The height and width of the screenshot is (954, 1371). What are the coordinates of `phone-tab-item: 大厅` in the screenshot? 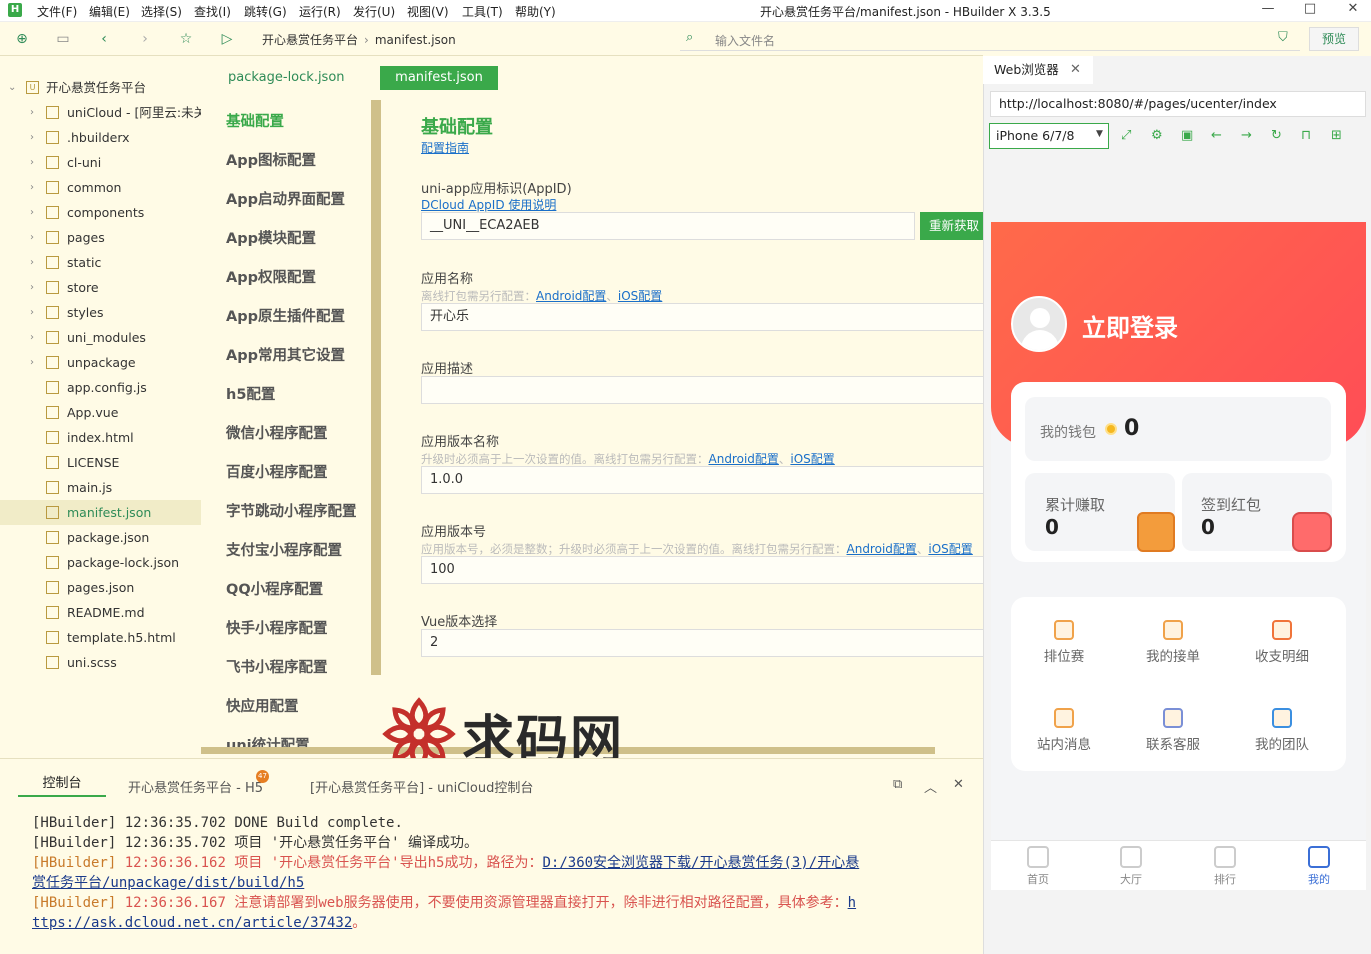 It's located at (1131, 864).